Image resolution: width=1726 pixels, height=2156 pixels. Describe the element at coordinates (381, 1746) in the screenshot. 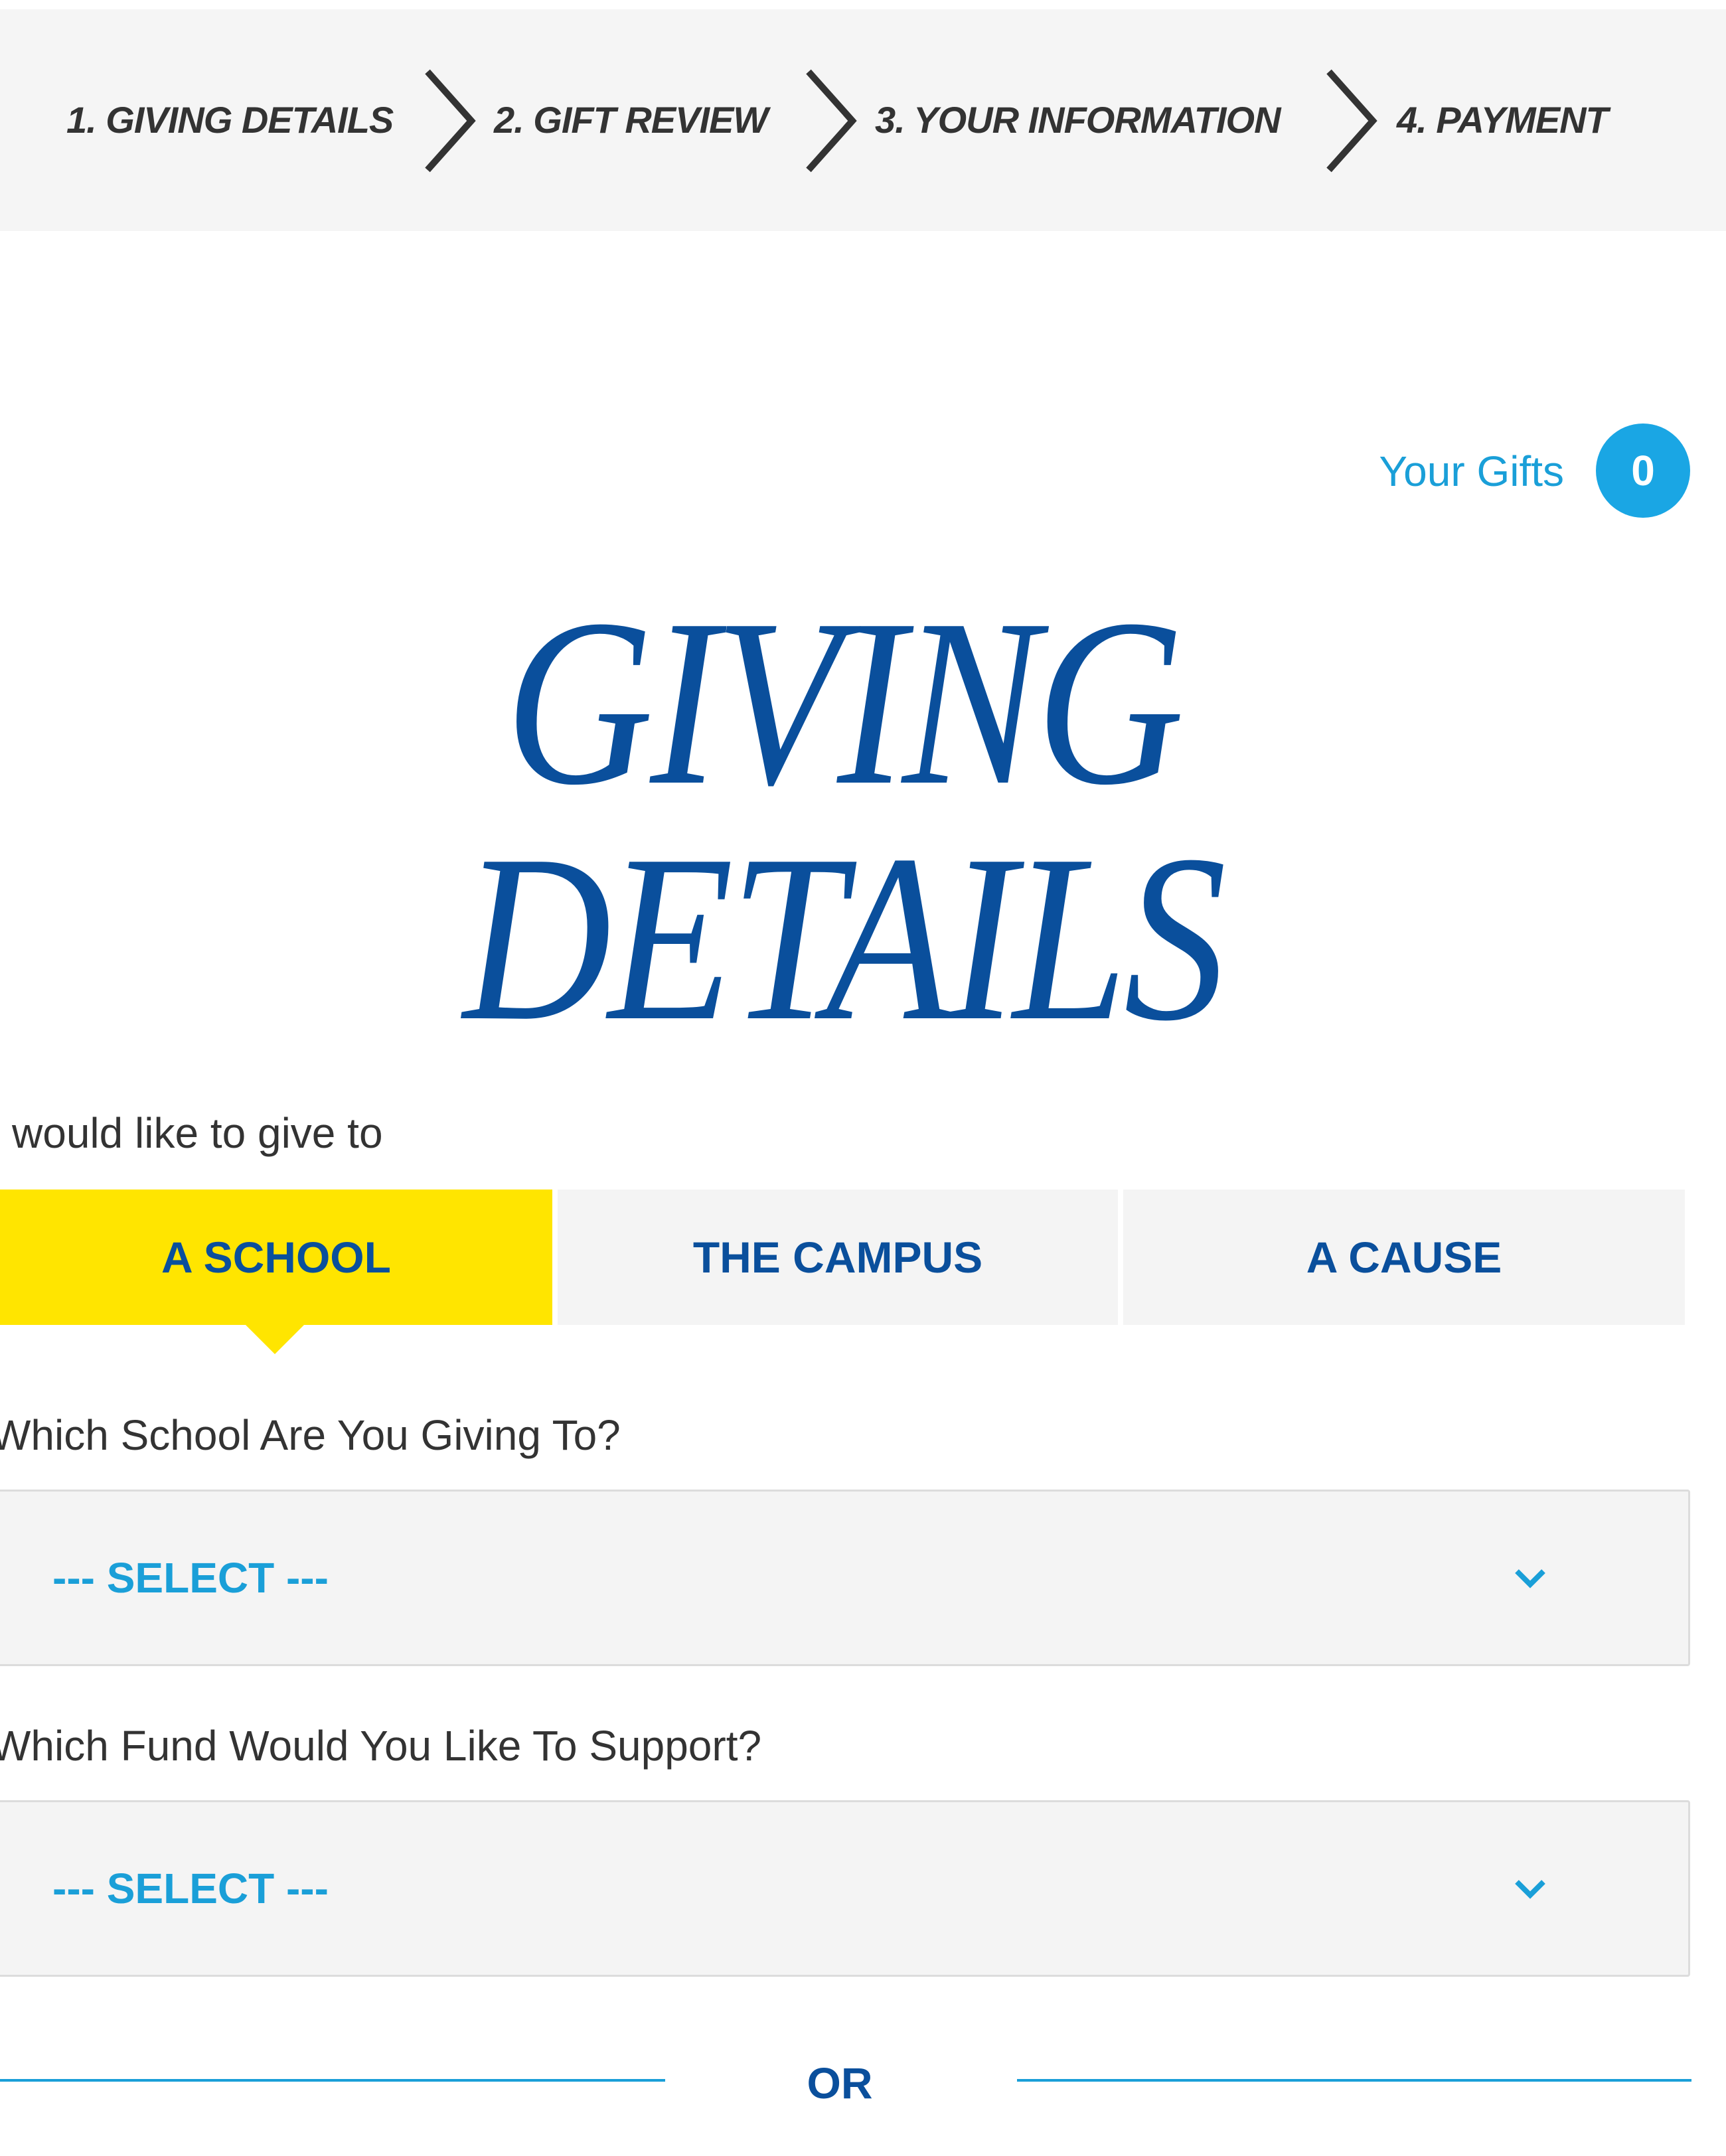

I see `fund-field-label: Which Fund Would You Like To Support?` at that location.